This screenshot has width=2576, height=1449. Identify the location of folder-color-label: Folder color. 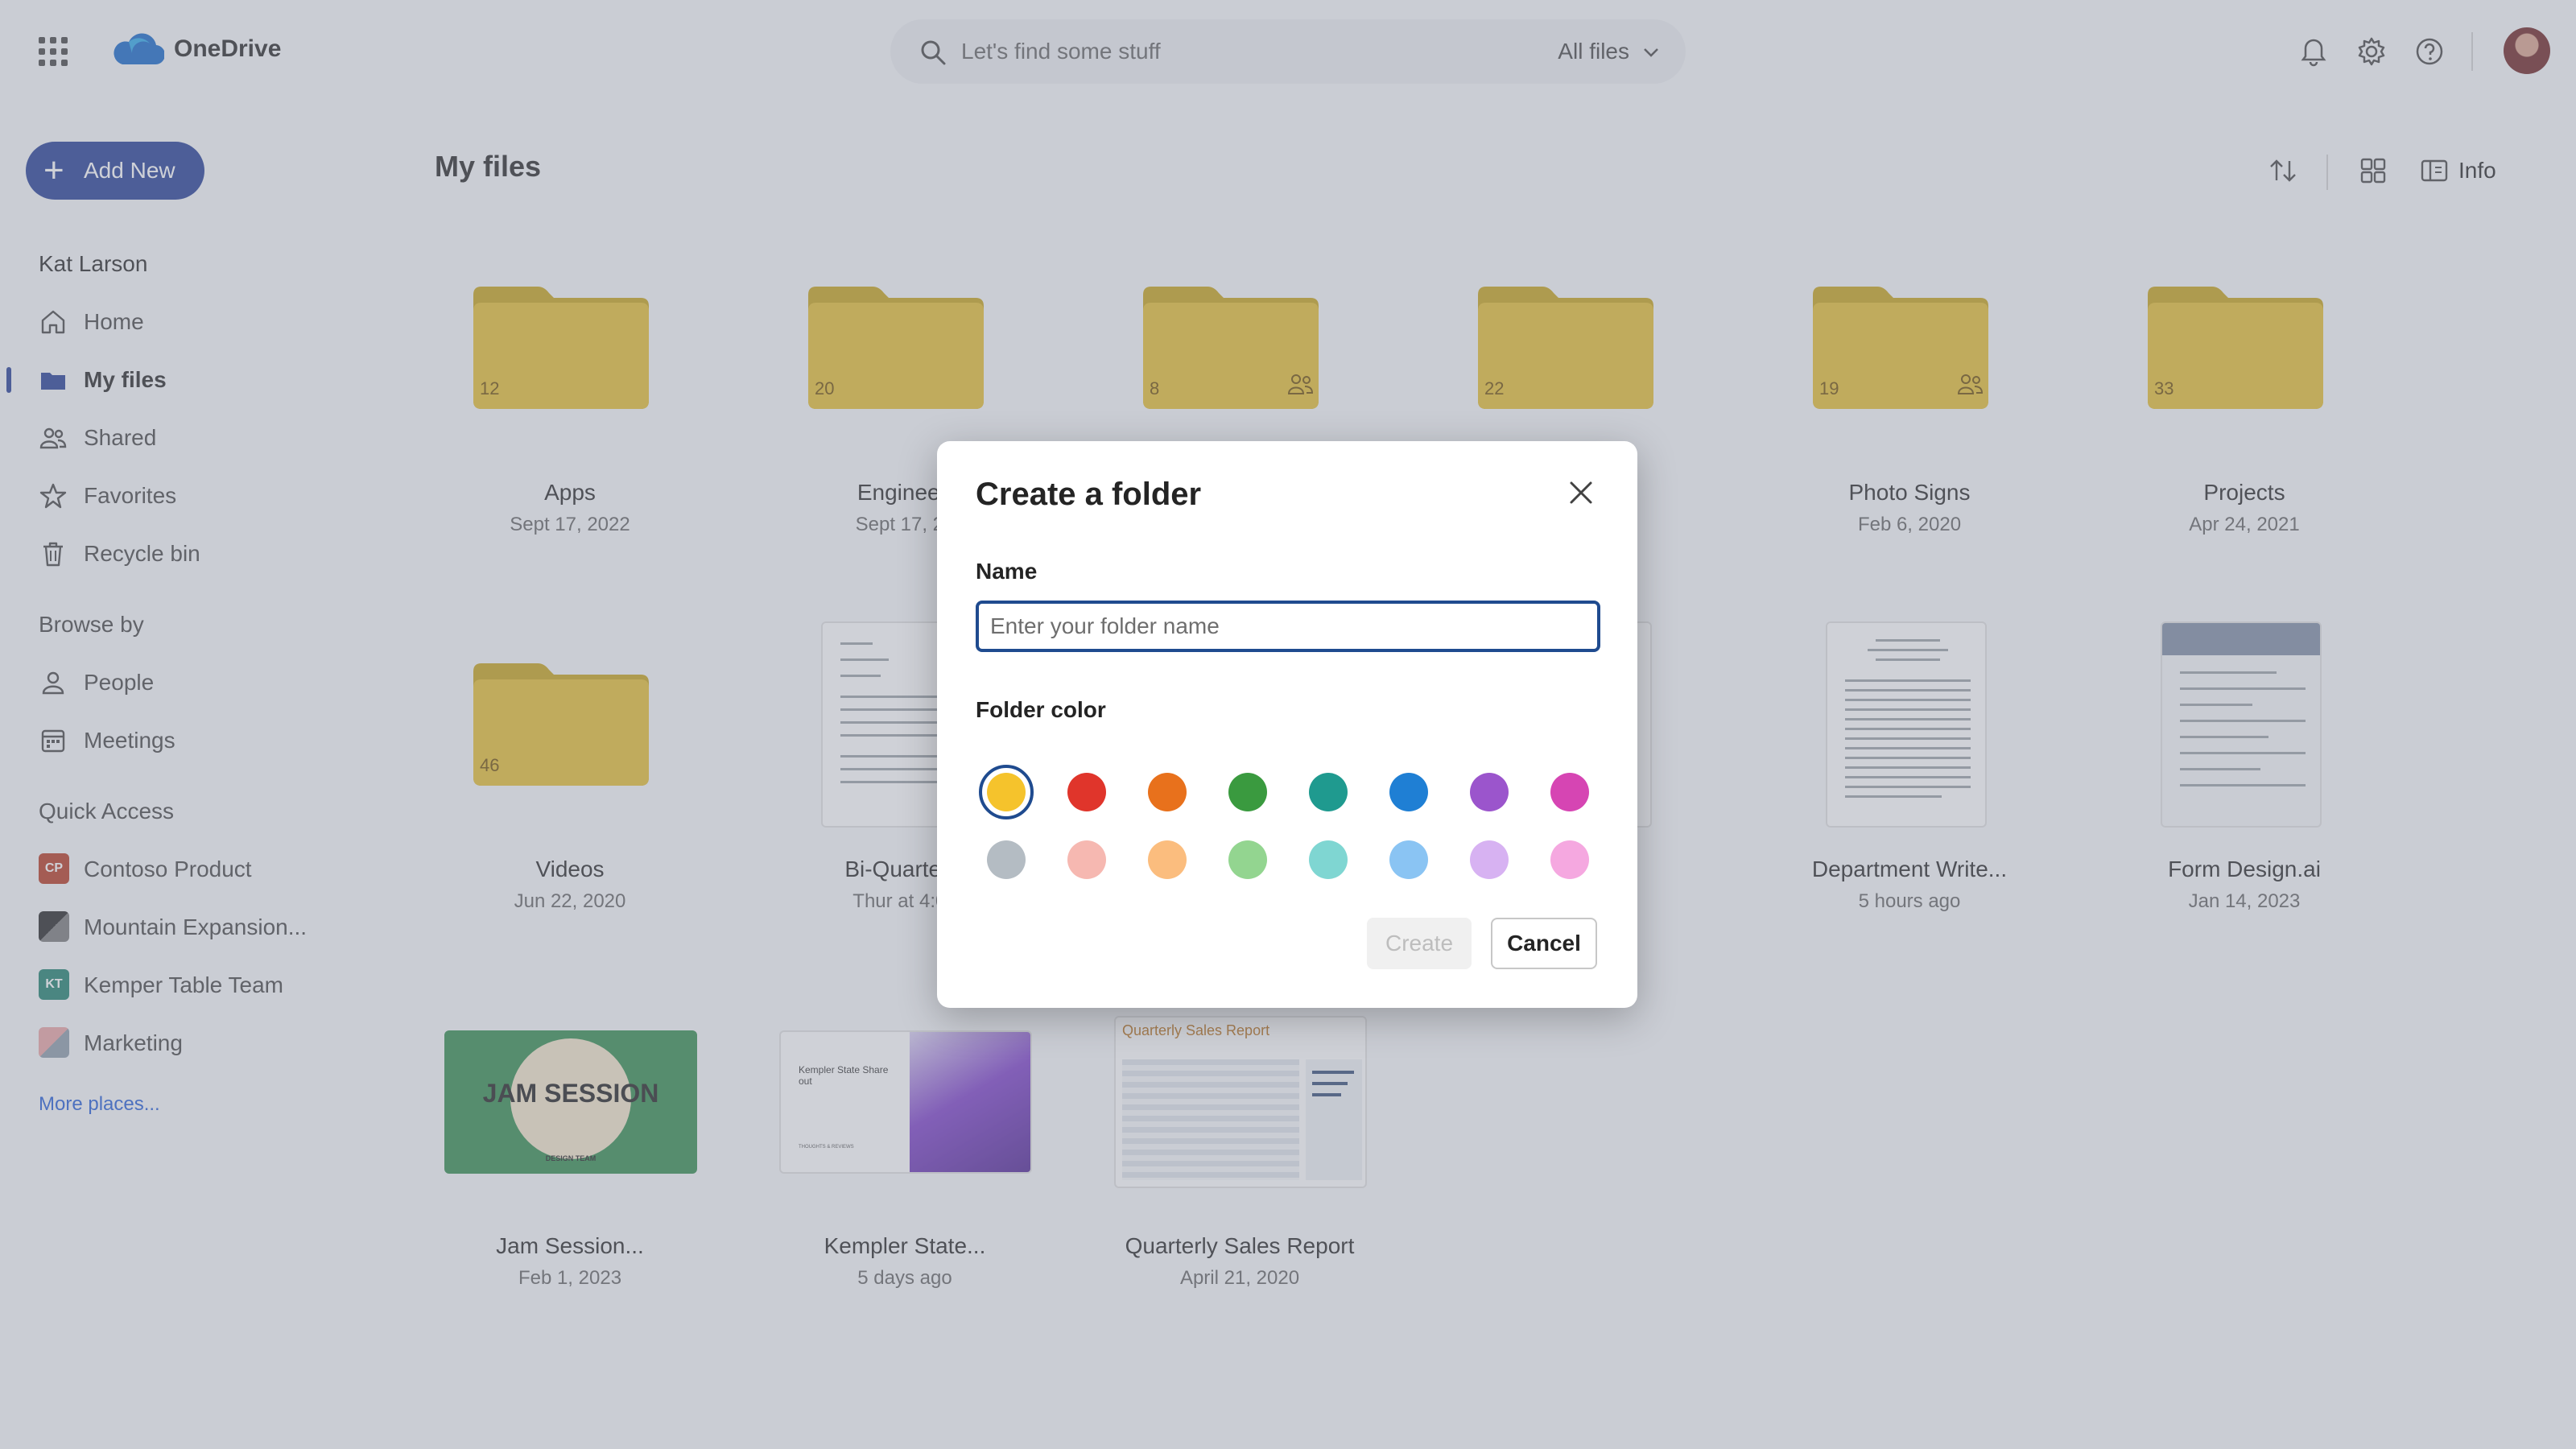
(1041, 709).